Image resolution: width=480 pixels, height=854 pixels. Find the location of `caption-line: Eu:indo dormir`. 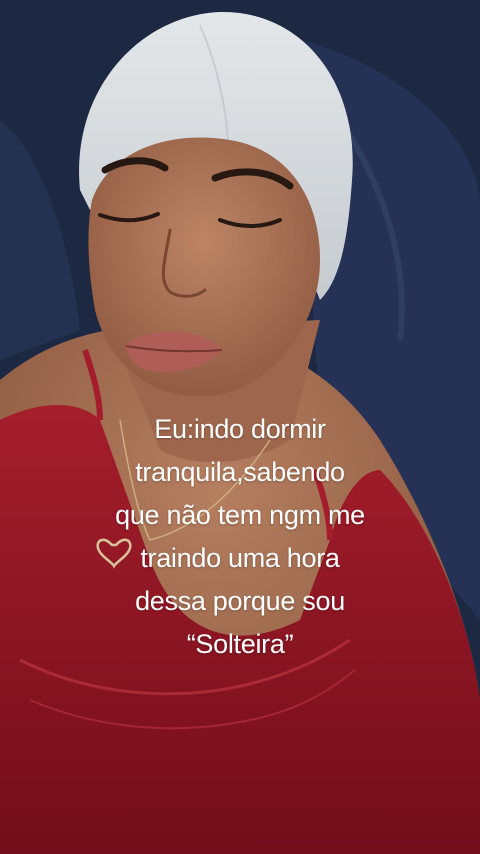

caption-line: Eu:indo dormir is located at coordinates (240, 429).